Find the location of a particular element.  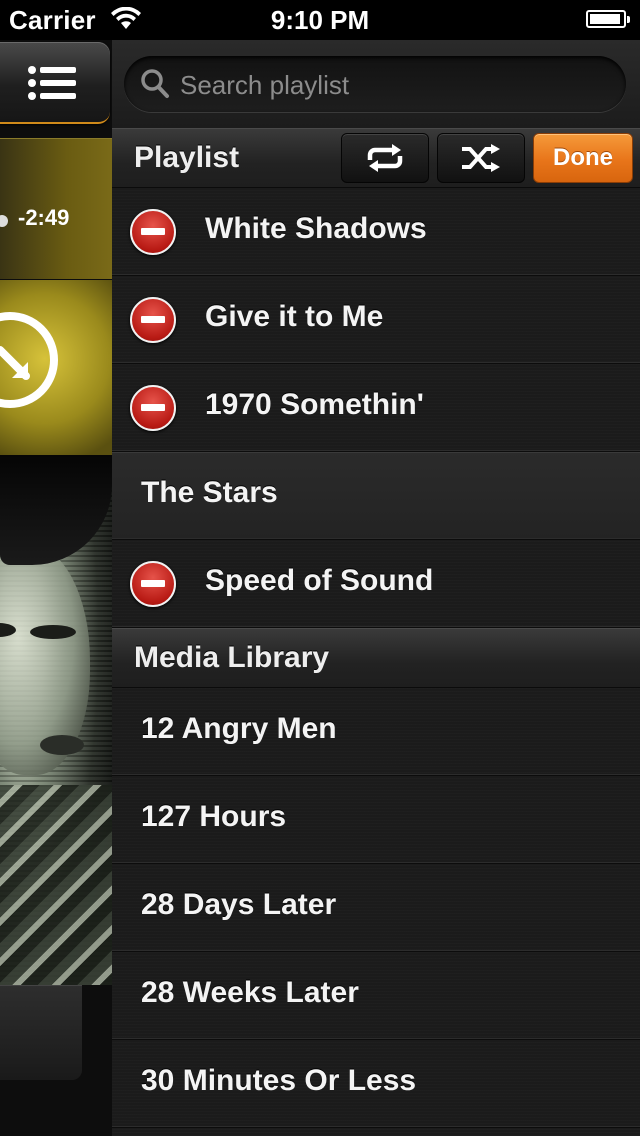

player-controls is located at coordinates (41, 1032).